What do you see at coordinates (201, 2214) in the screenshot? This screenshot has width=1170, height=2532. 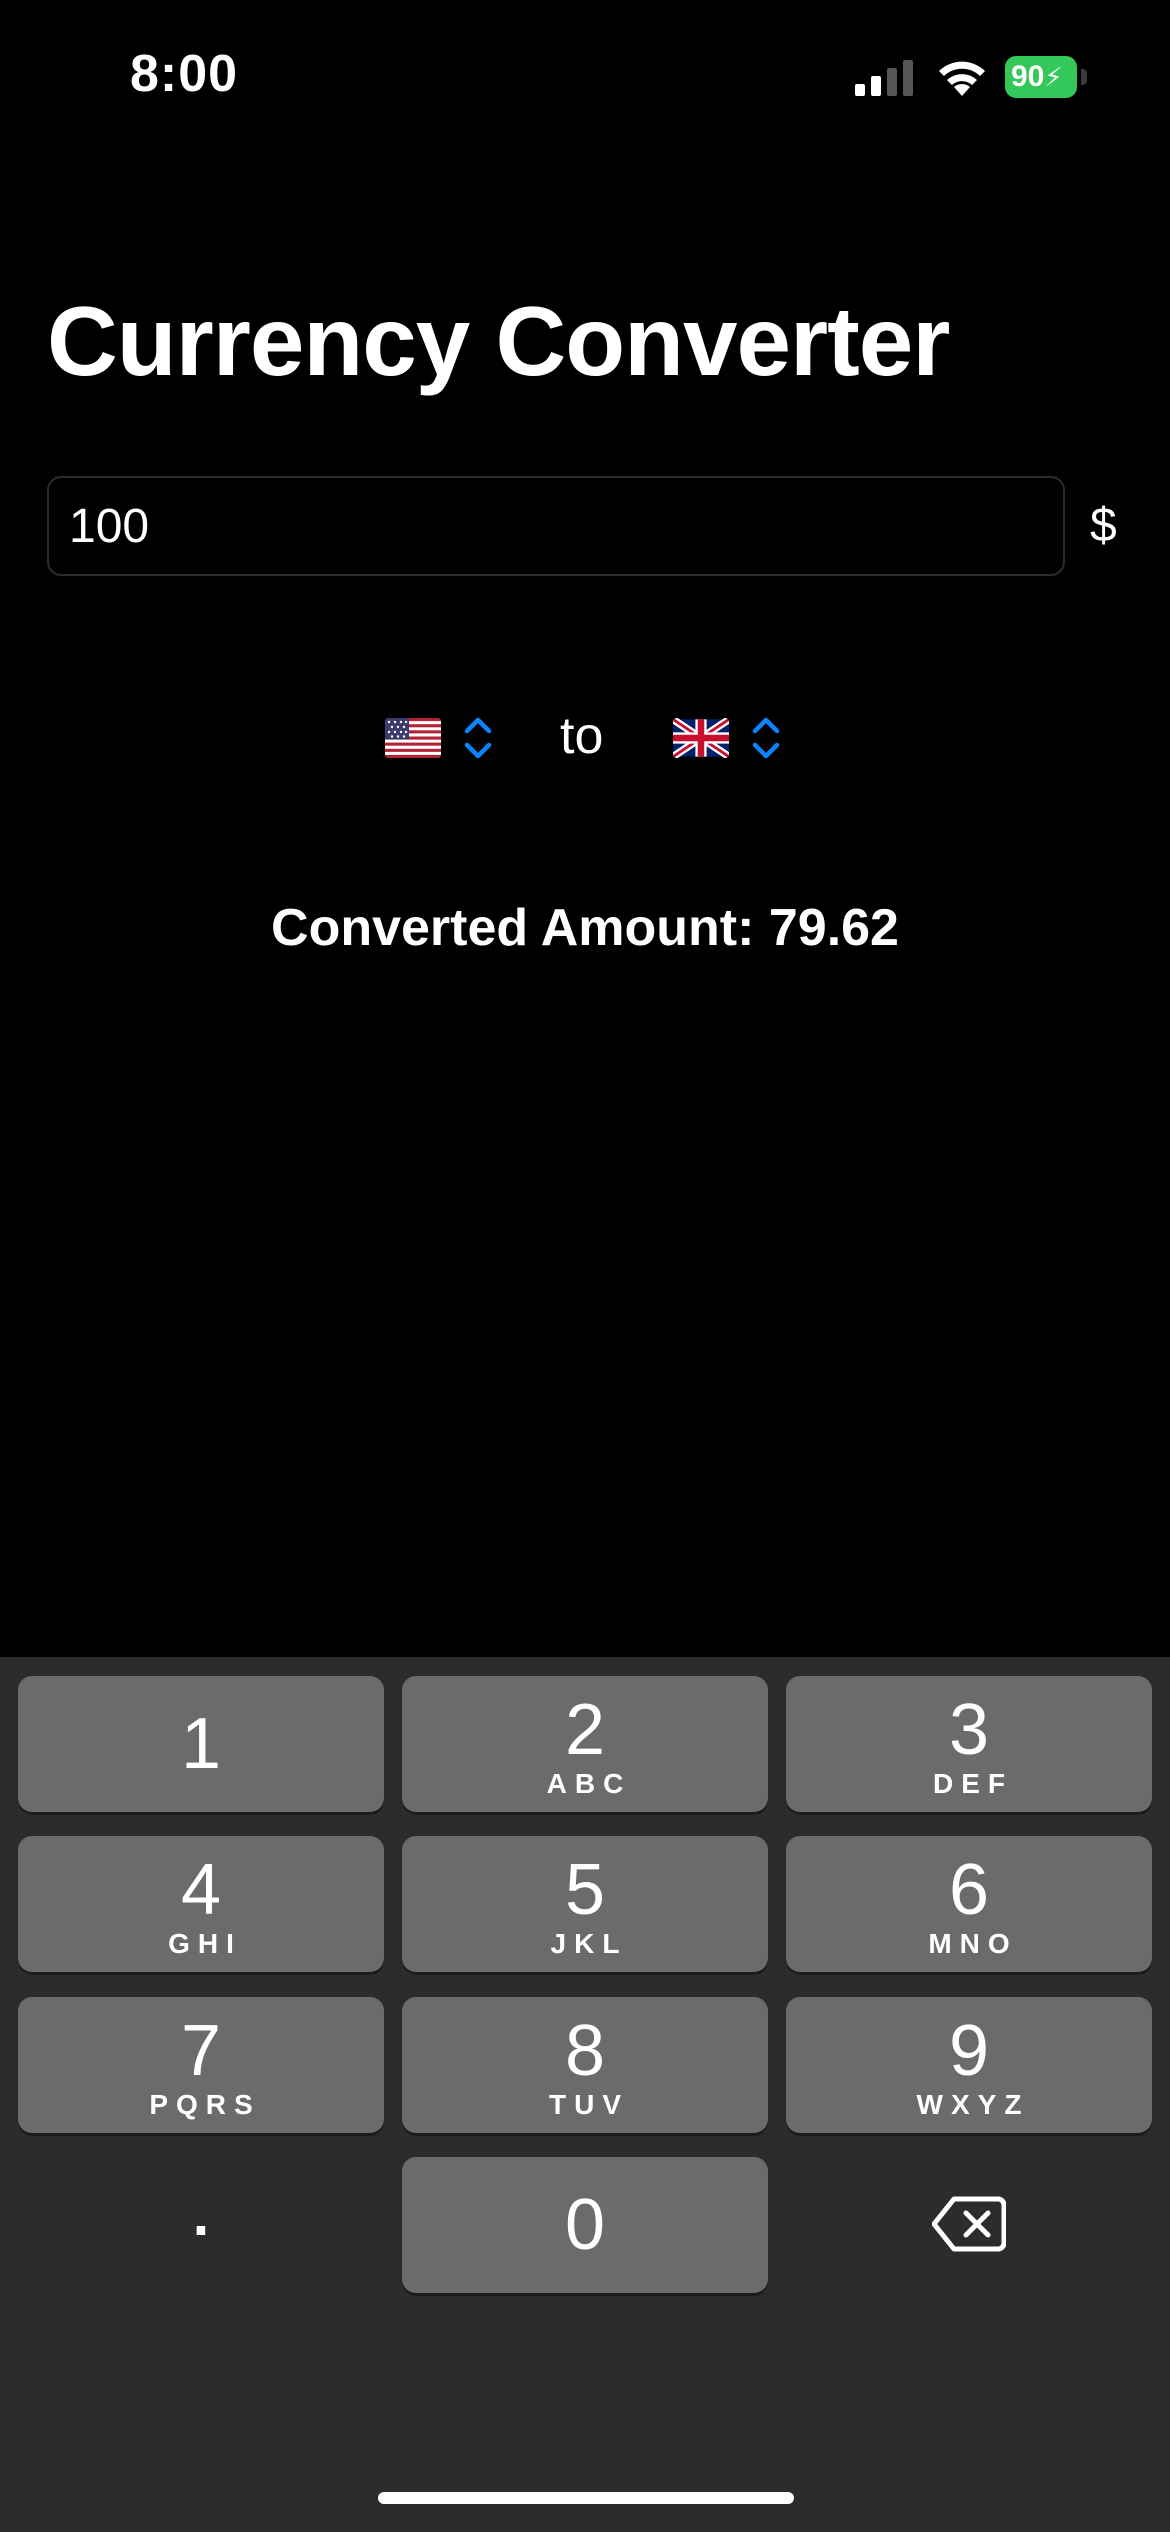 I see `key-digit: .` at bounding box center [201, 2214].